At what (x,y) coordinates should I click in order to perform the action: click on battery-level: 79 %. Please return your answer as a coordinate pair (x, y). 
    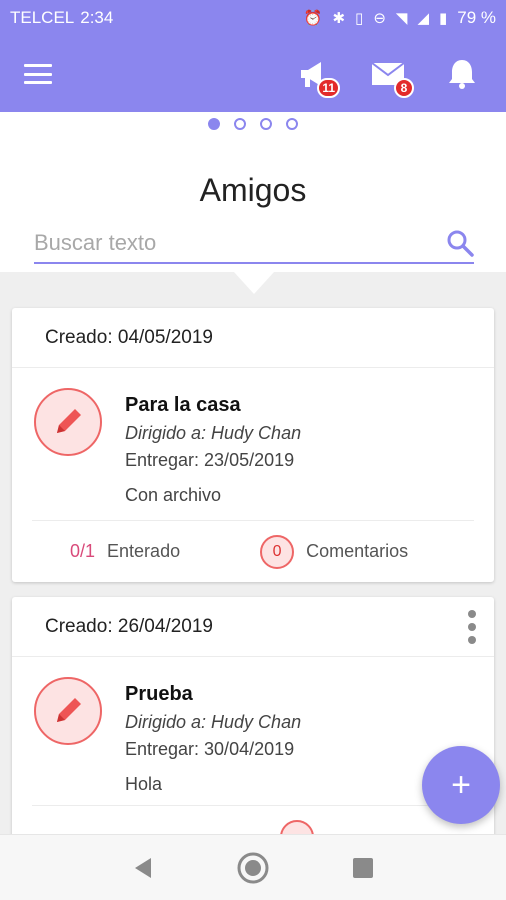
    Looking at the image, I should click on (476, 17).